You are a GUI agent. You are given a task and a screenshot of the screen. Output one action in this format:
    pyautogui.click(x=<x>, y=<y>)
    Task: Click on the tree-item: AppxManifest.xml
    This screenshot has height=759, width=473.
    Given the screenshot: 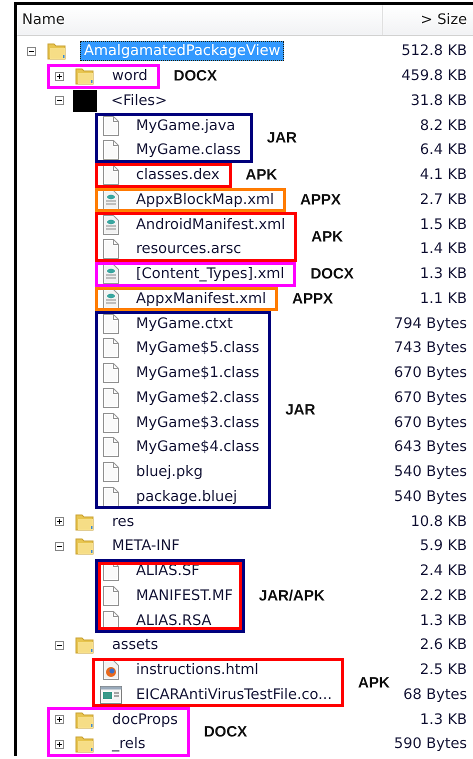 What is the action you would take?
    pyautogui.click(x=201, y=298)
    